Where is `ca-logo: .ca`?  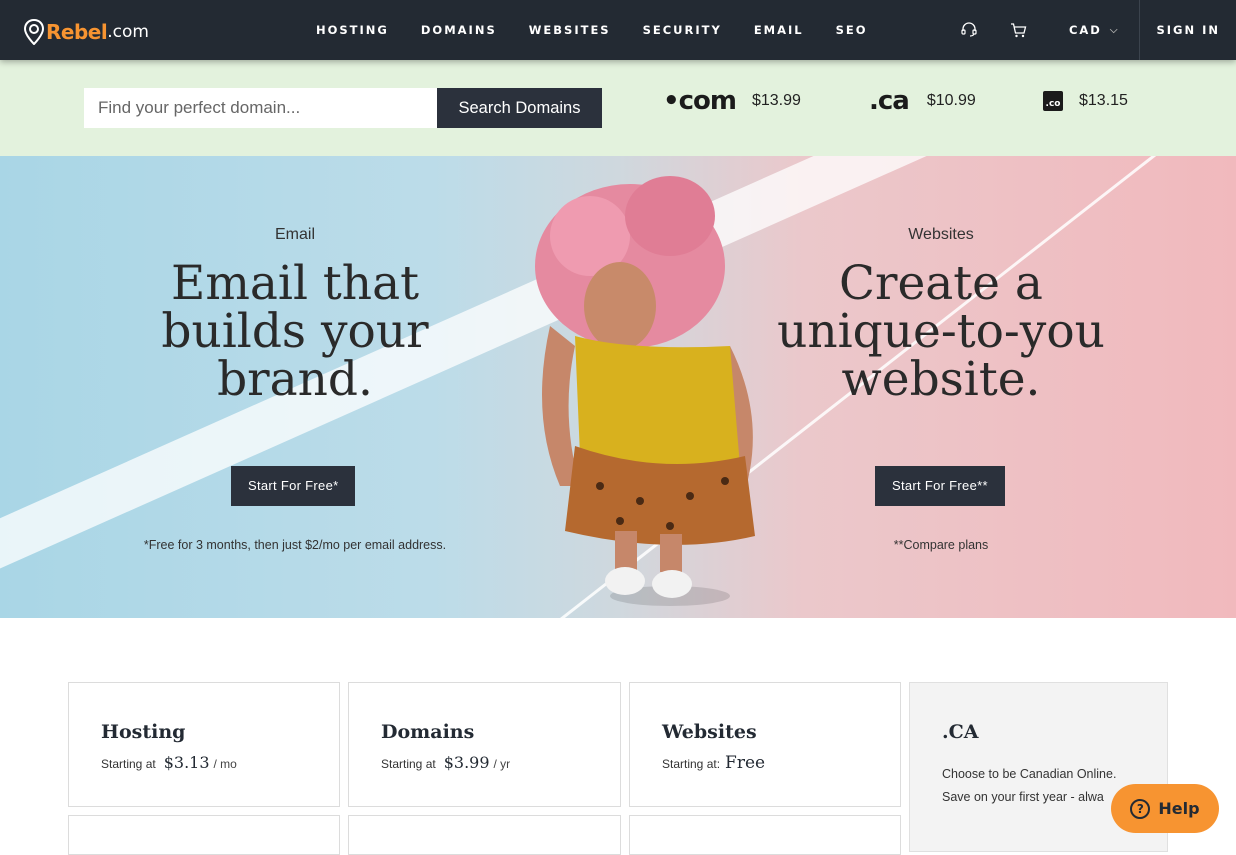
ca-logo: .ca is located at coordinates (889, 101).